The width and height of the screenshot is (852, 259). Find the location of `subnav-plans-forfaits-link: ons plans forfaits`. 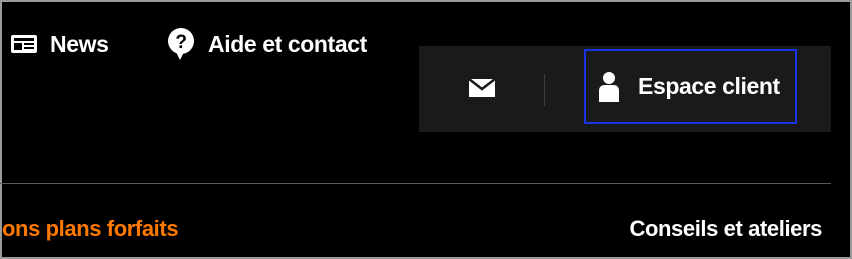

subnav-plans-forfaits-link: ons plans forfaits is located at coordinates (90, 229).